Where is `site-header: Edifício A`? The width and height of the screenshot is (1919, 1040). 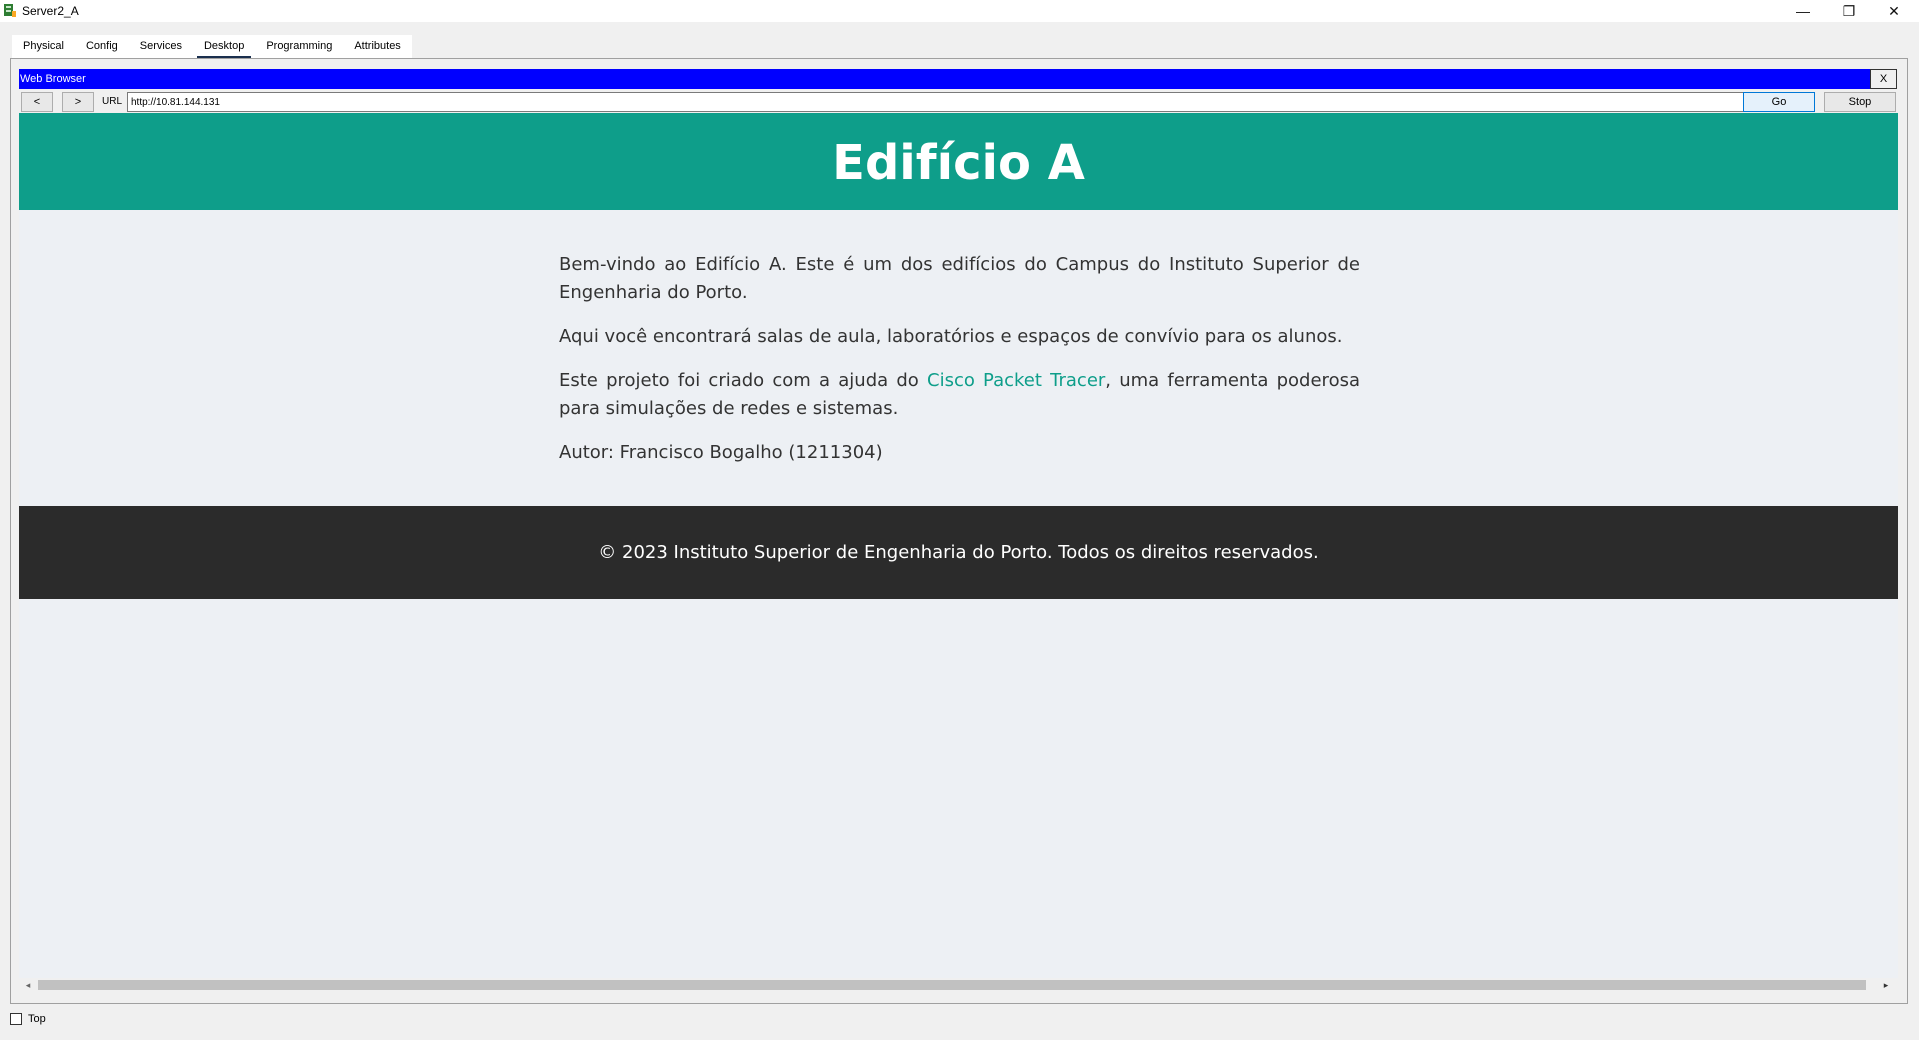
site-header: Edifício A is located at coordinates (958, 161).